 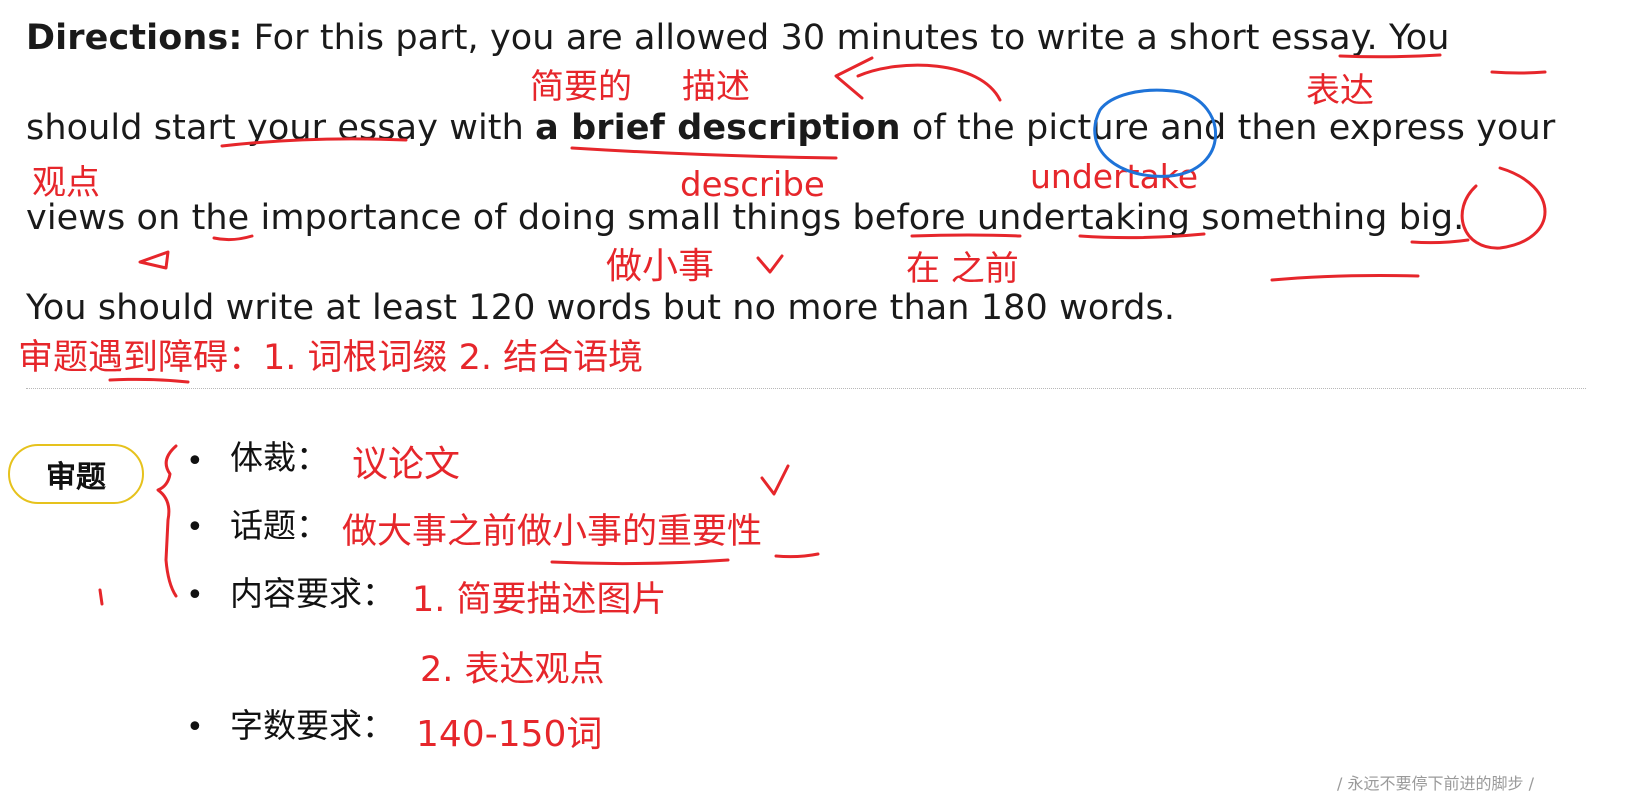 What do you see at coordinates (101, 597) in the screenshot?
I see `tick-mark-small` at bounding box center [101, 597].